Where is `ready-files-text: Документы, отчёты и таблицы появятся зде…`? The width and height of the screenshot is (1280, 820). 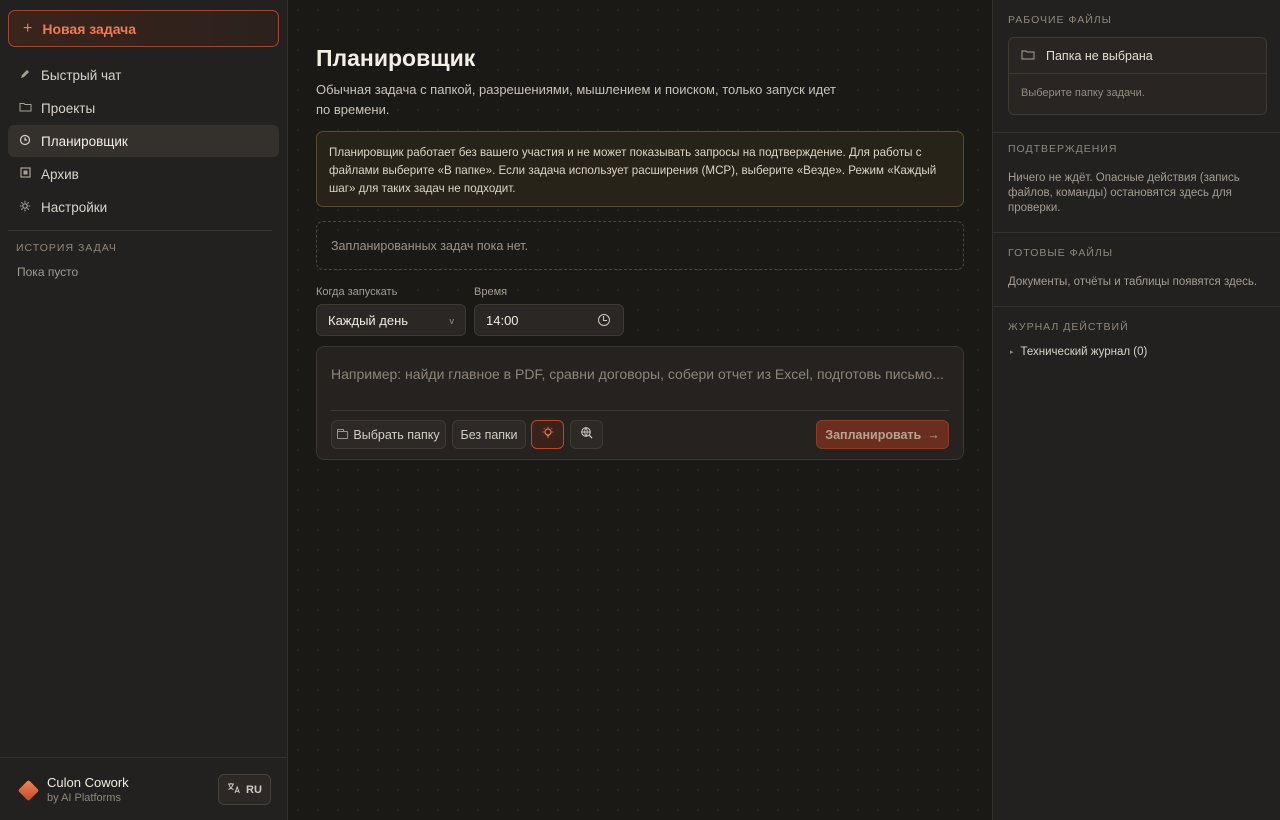
ready-files-text: Документы, отчёты и таблицы появятся зде… is located at coordinates (1133, 282).